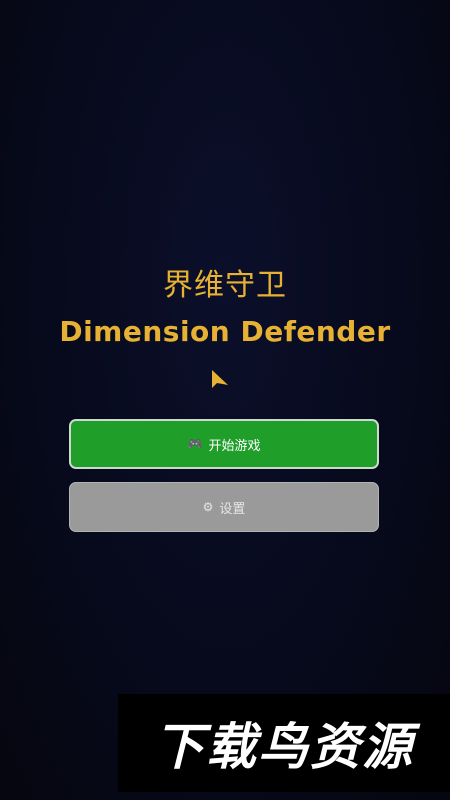 This screenshot has height=800, width=450. Describe the element at coordinates (284, 747) in the screenshot. I see `watermark-text: 下载鸟资源` at that location.